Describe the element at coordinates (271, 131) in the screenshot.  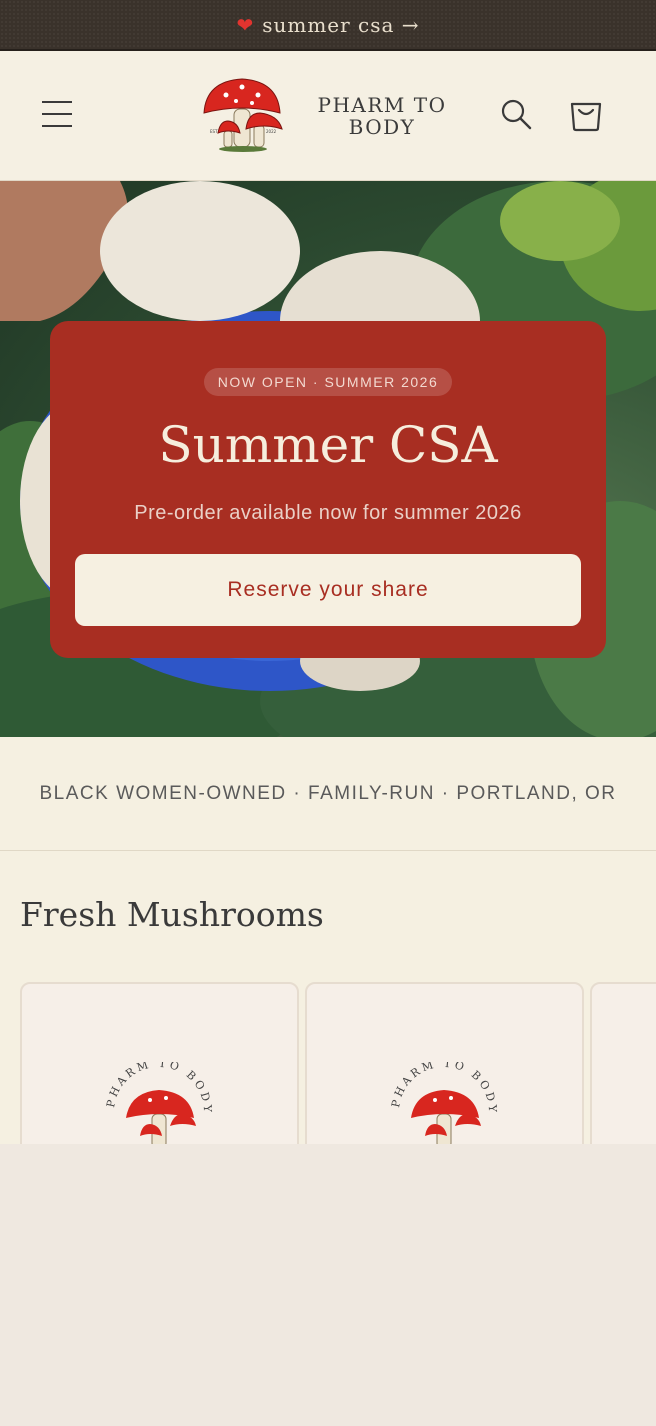
I see `svg-text: 2022` at that location.